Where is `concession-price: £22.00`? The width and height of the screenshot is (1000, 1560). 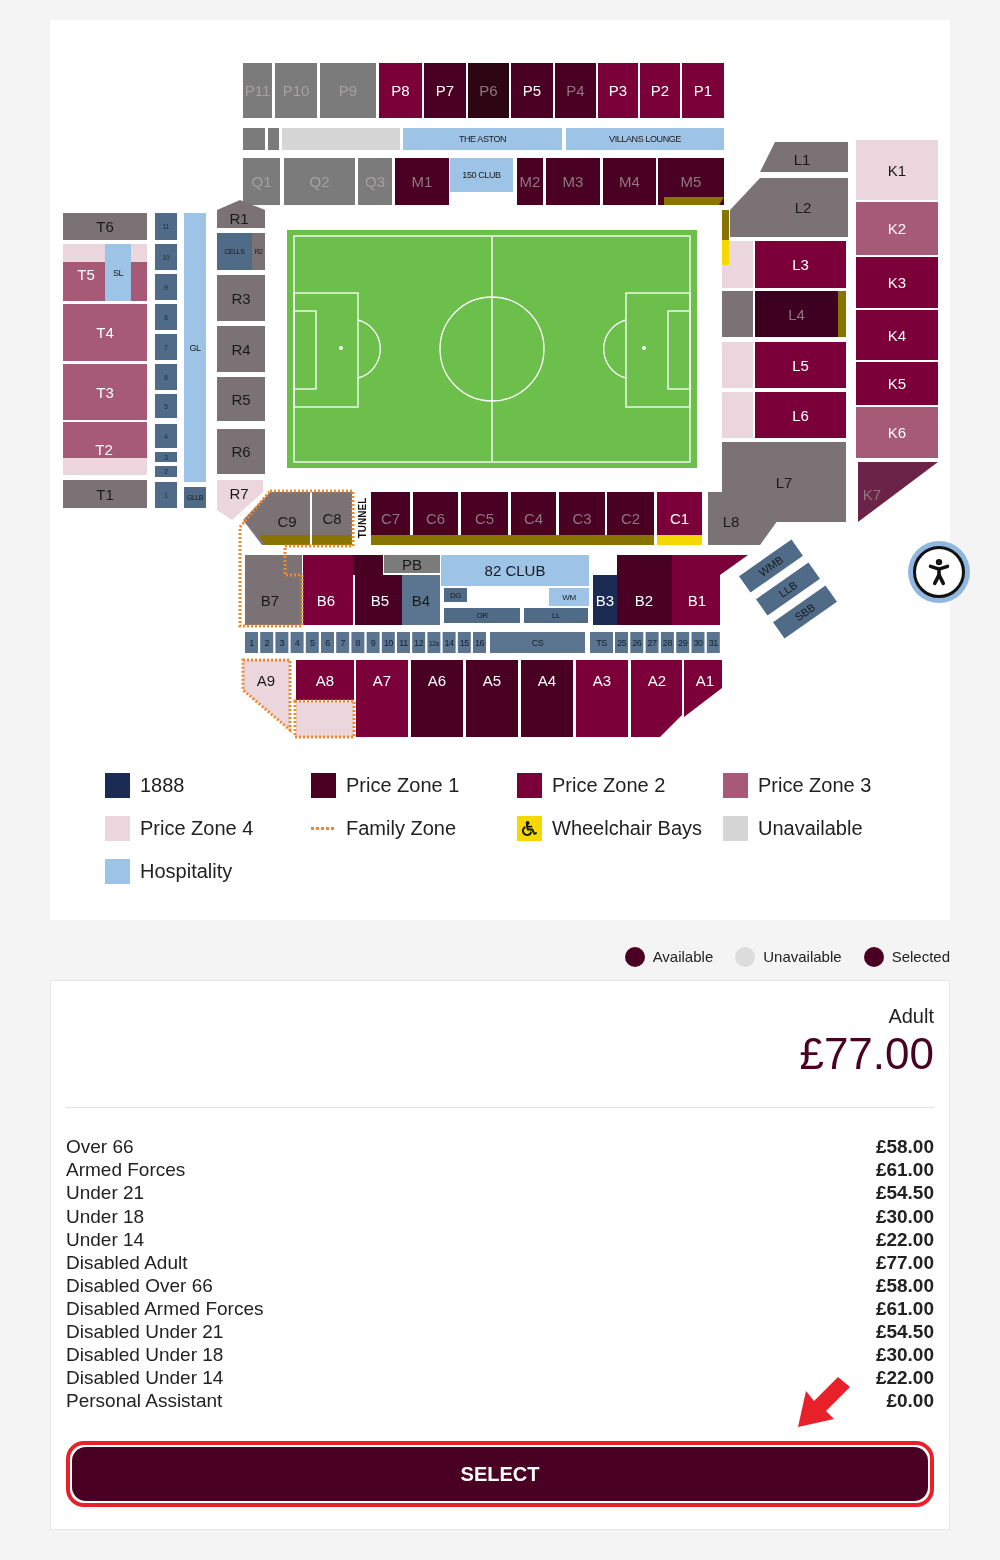
concession-price: £22.00 is located at coordinates (904, 1378).